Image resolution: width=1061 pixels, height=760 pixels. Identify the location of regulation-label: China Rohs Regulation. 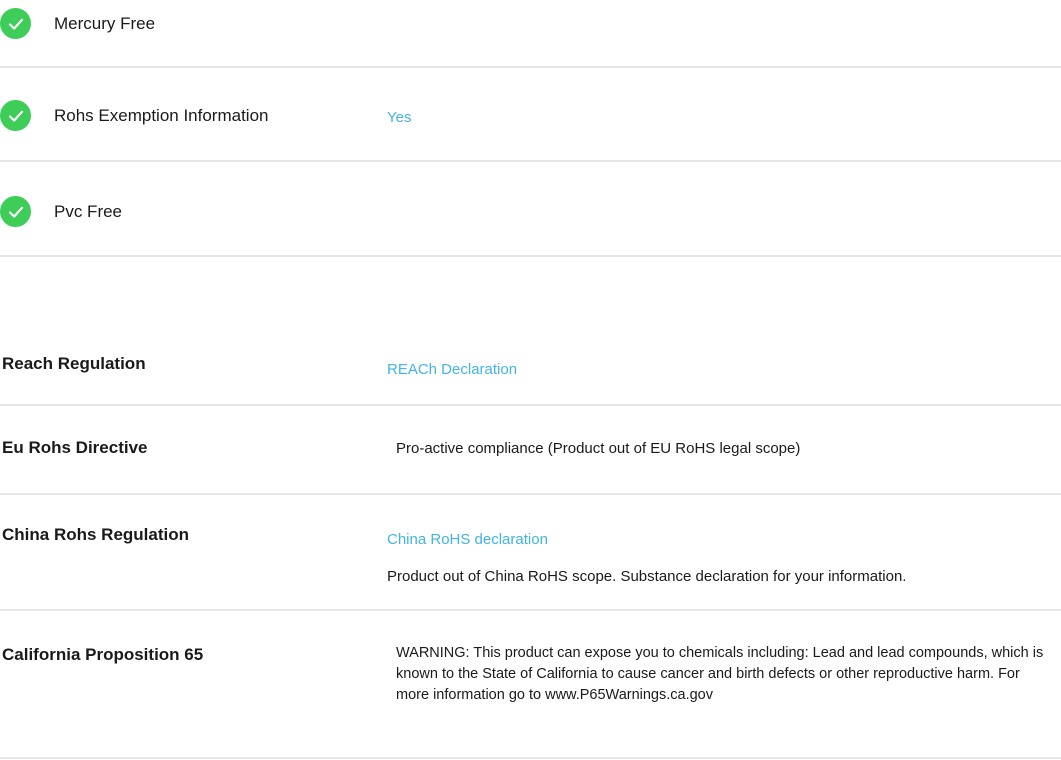
(95, 534).